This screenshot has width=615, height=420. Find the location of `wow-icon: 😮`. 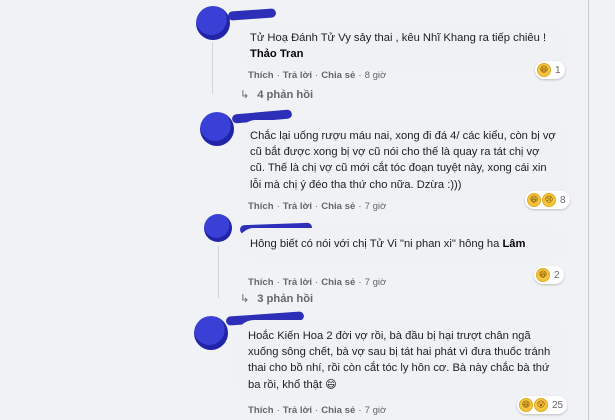

wow-icon: 😮 is located at coordinates (541, 405).